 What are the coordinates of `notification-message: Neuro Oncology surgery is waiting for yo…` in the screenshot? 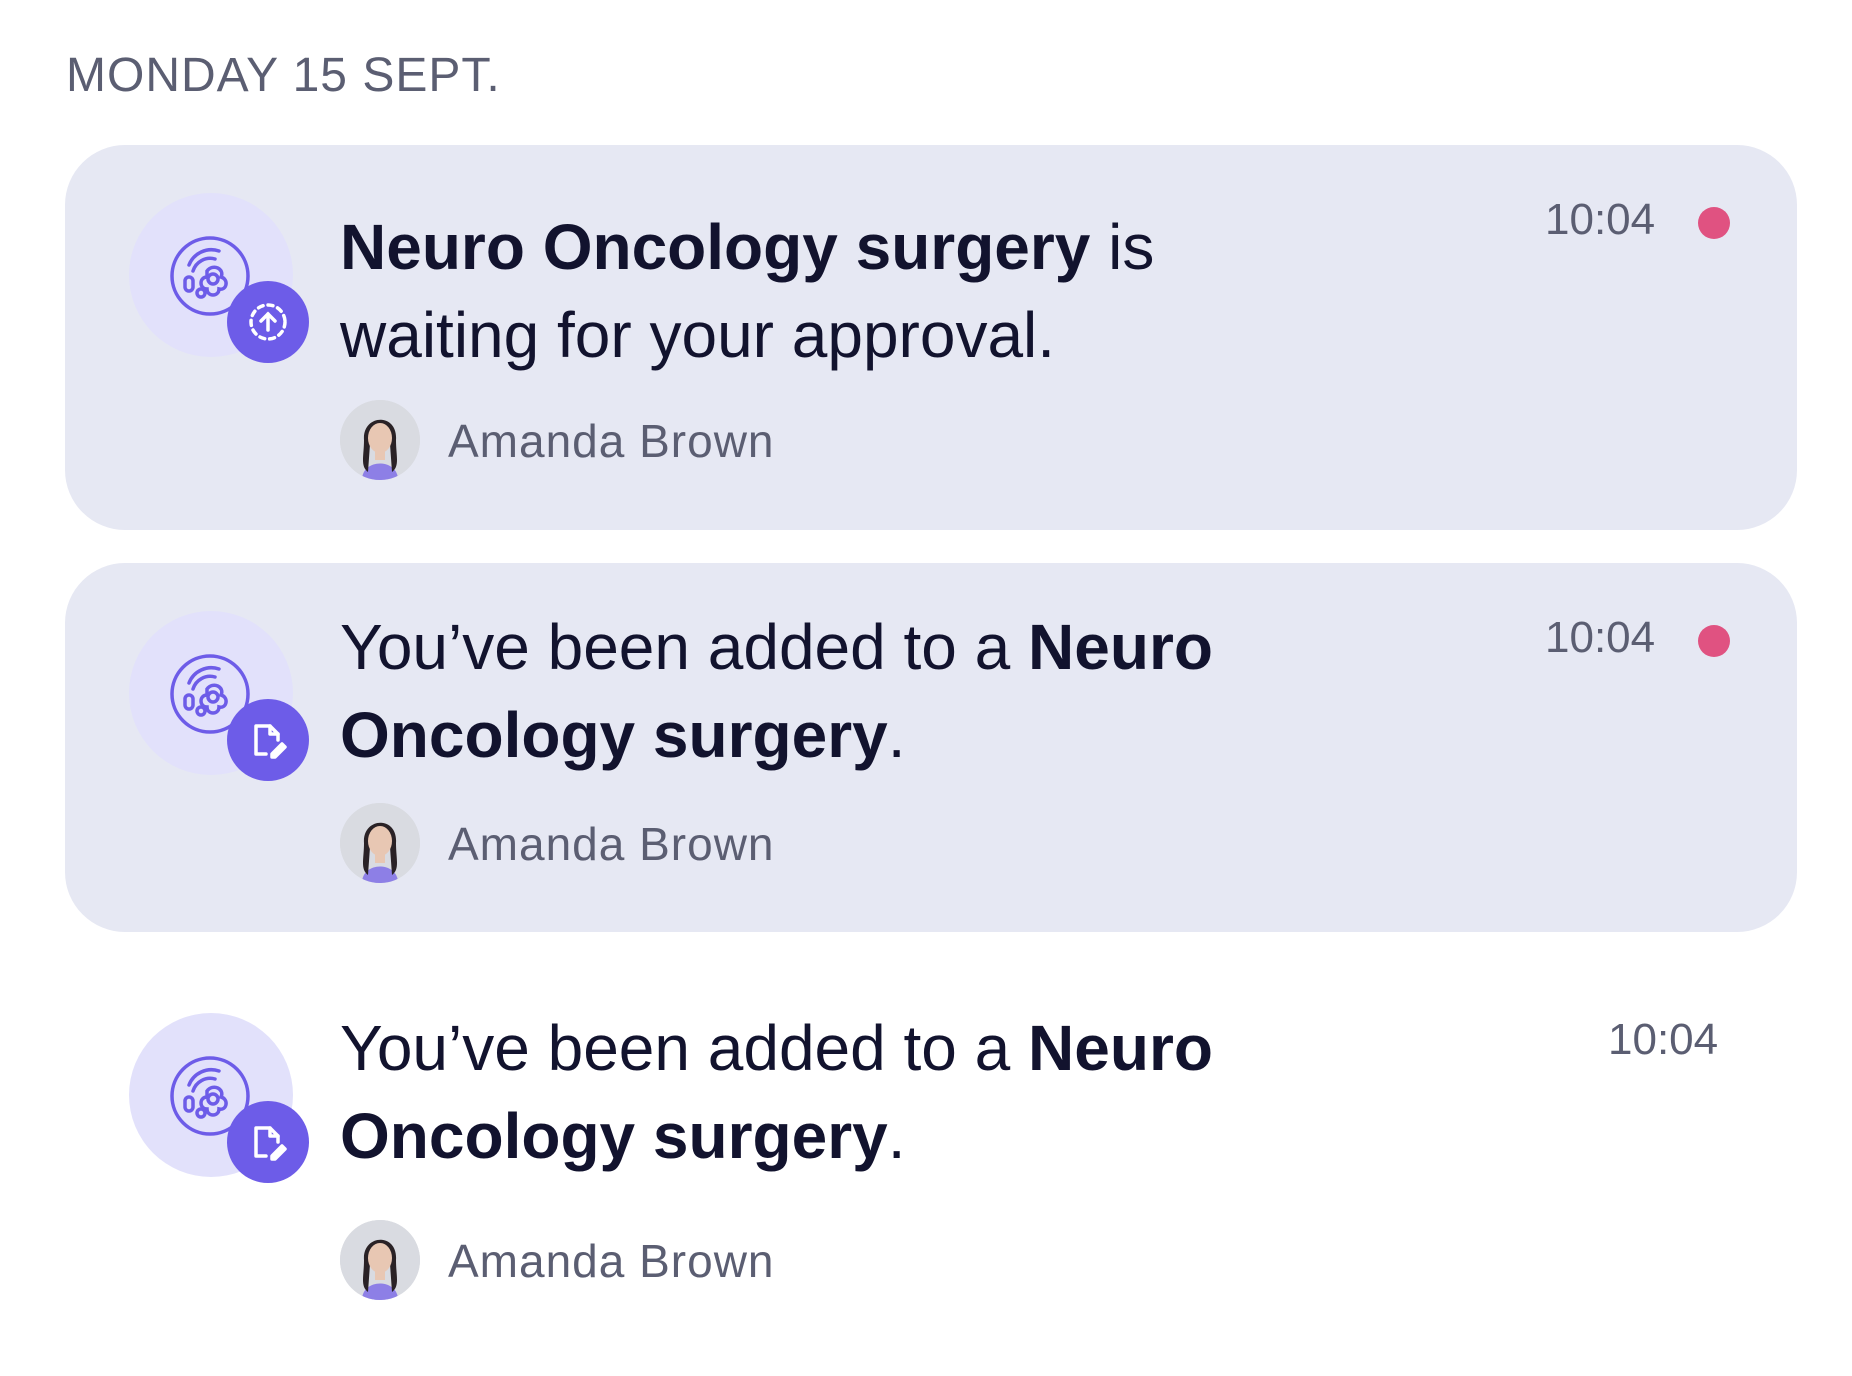 It's located at (815, 291).